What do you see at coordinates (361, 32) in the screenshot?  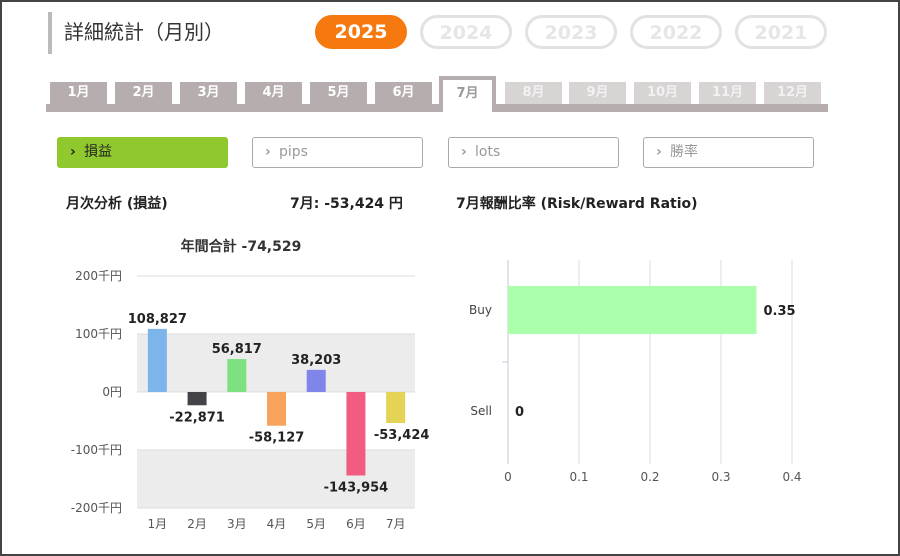 I see `year-tab-2025: 2025` at bounding box center [361, 32].